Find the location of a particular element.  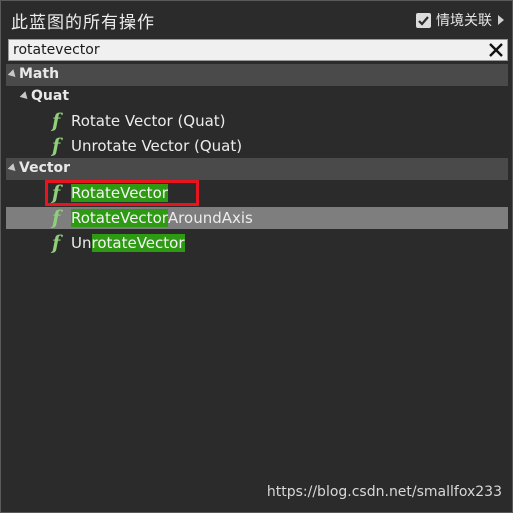

search-box is located at coordinates (258, 50).